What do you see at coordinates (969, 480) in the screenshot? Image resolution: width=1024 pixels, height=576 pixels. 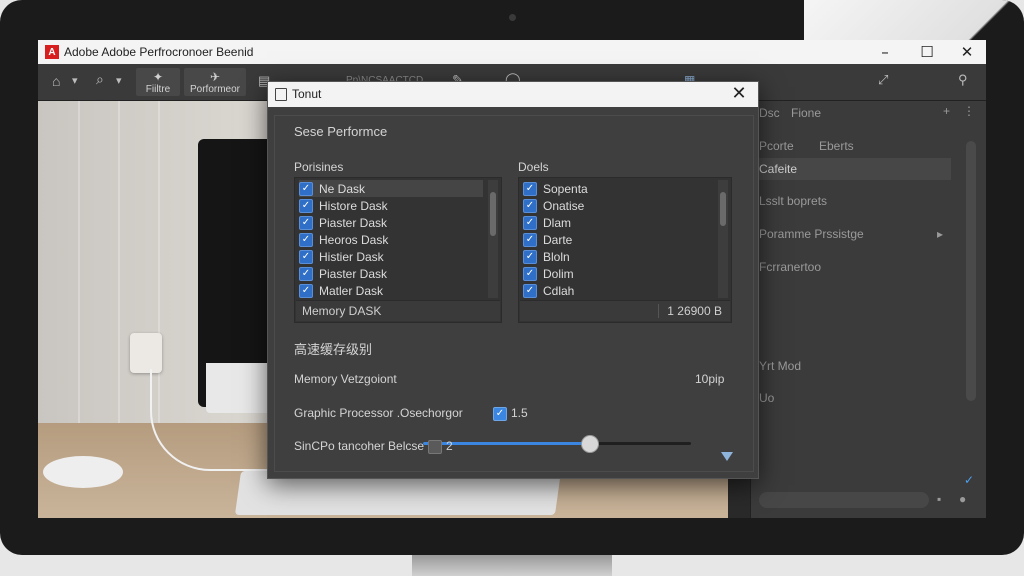 I see `check-icon: ✓` at bounding box center [969, 480].